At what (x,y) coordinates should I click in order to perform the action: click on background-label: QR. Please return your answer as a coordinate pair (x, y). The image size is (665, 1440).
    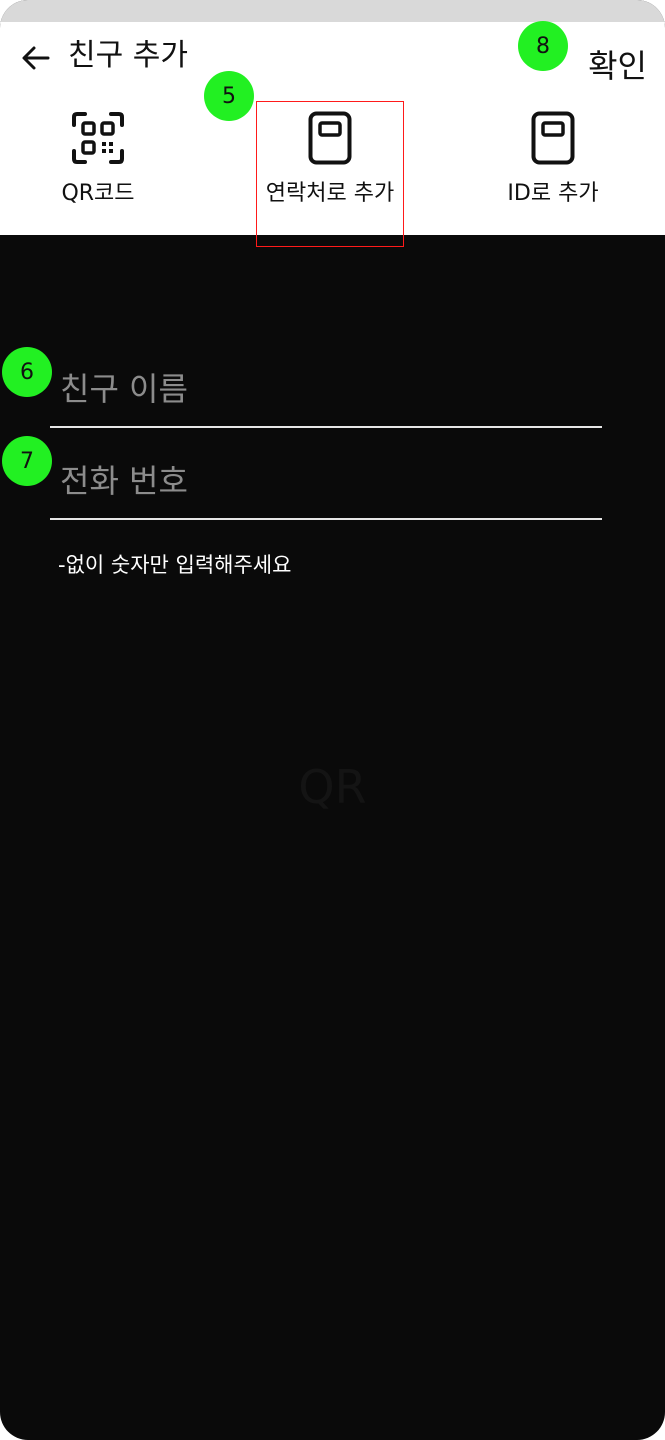
    Looking at the image, I should click on (332, 787).